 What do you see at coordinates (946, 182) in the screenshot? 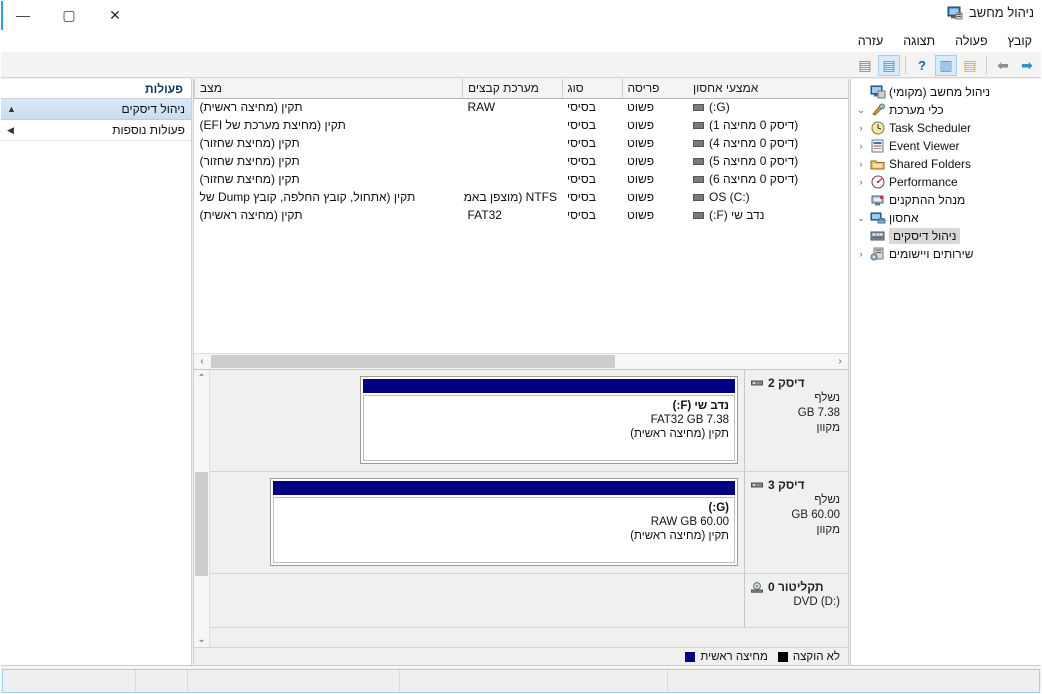
I see `tree-item-performance: ‹ Performance` at bounding box center [946, 182].